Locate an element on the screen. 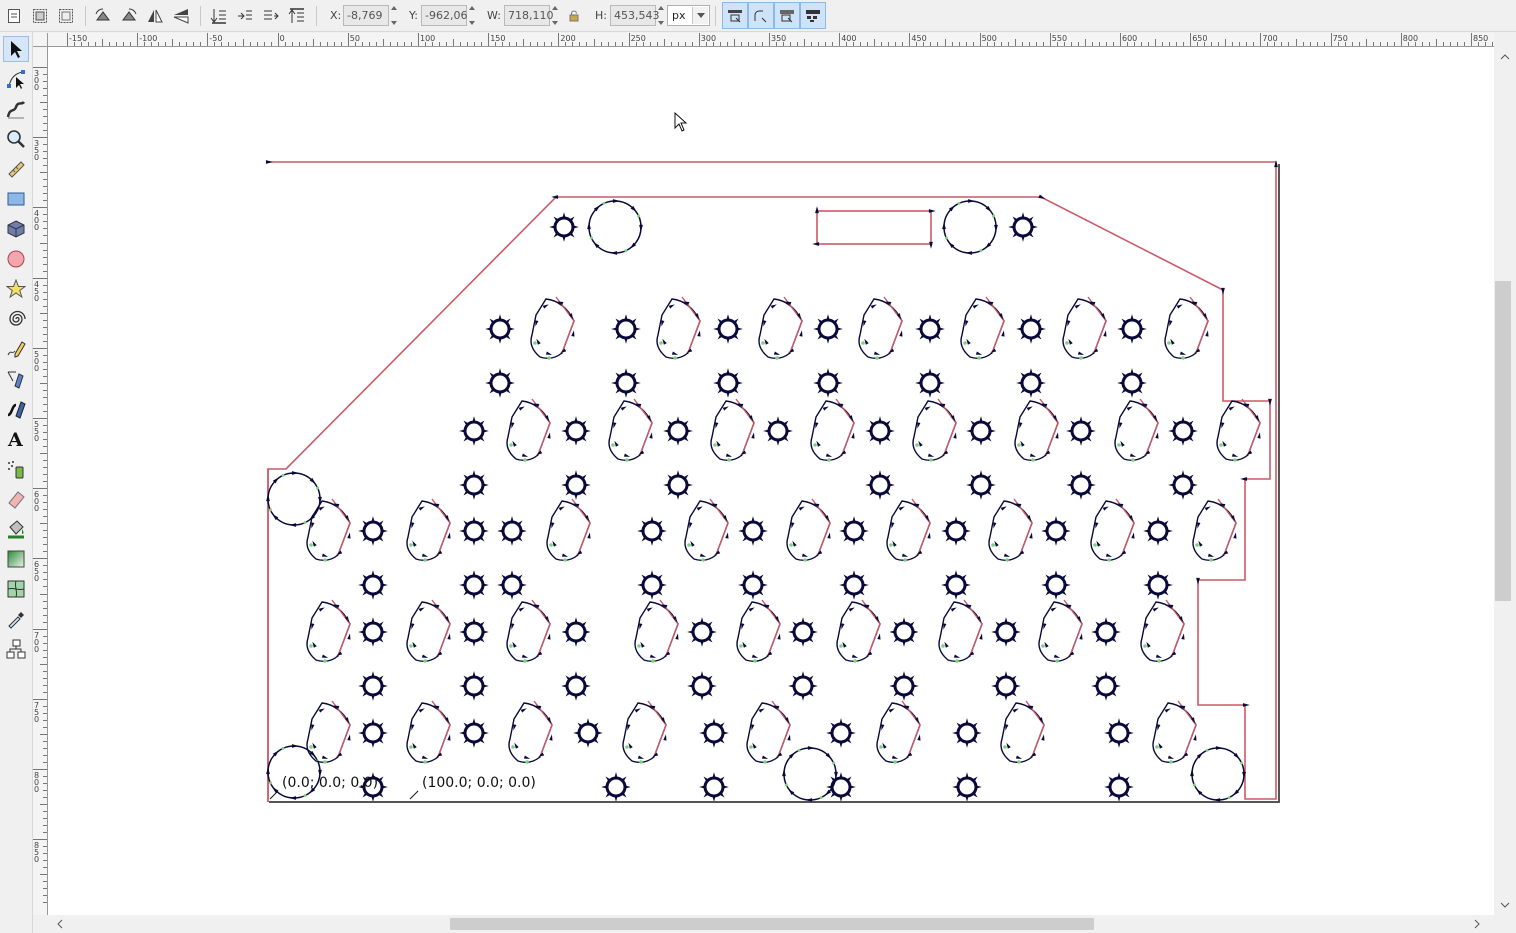 The width and height of the screenshot is (1516, 933). eraser-tool is located at coordinates (16, 499).